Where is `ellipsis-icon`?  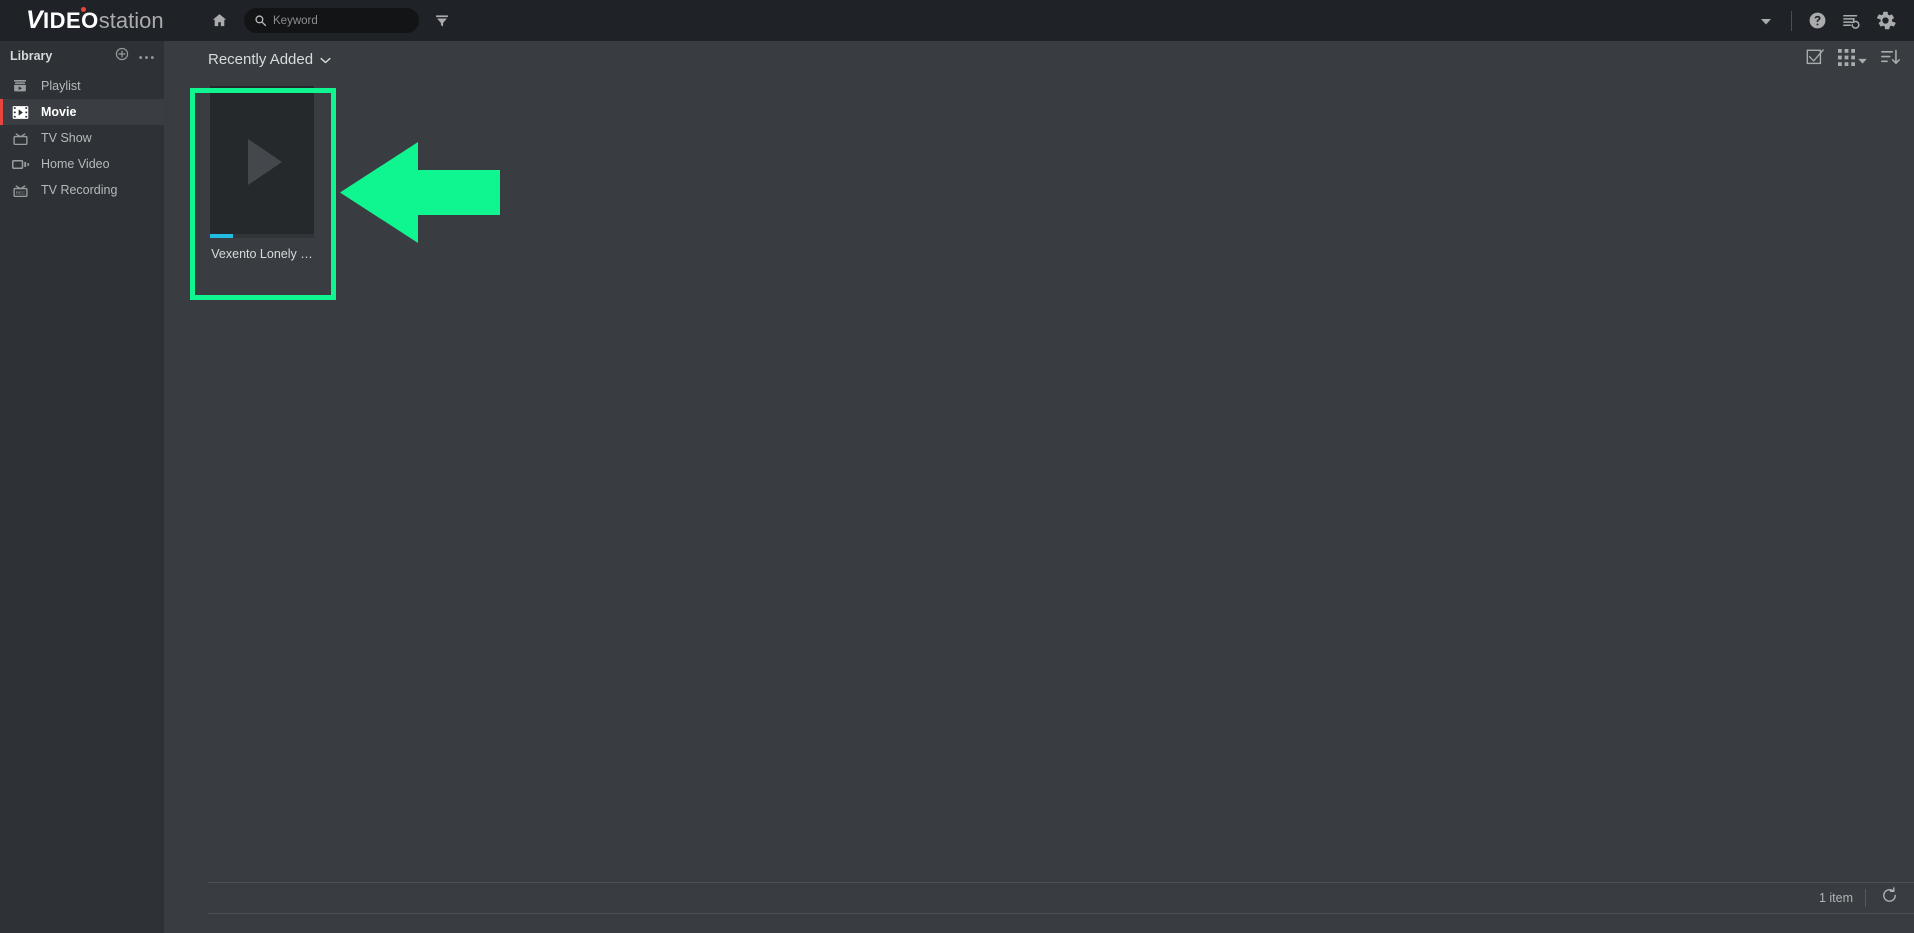 ellipsis-icon is located at coordinates (146, 56).